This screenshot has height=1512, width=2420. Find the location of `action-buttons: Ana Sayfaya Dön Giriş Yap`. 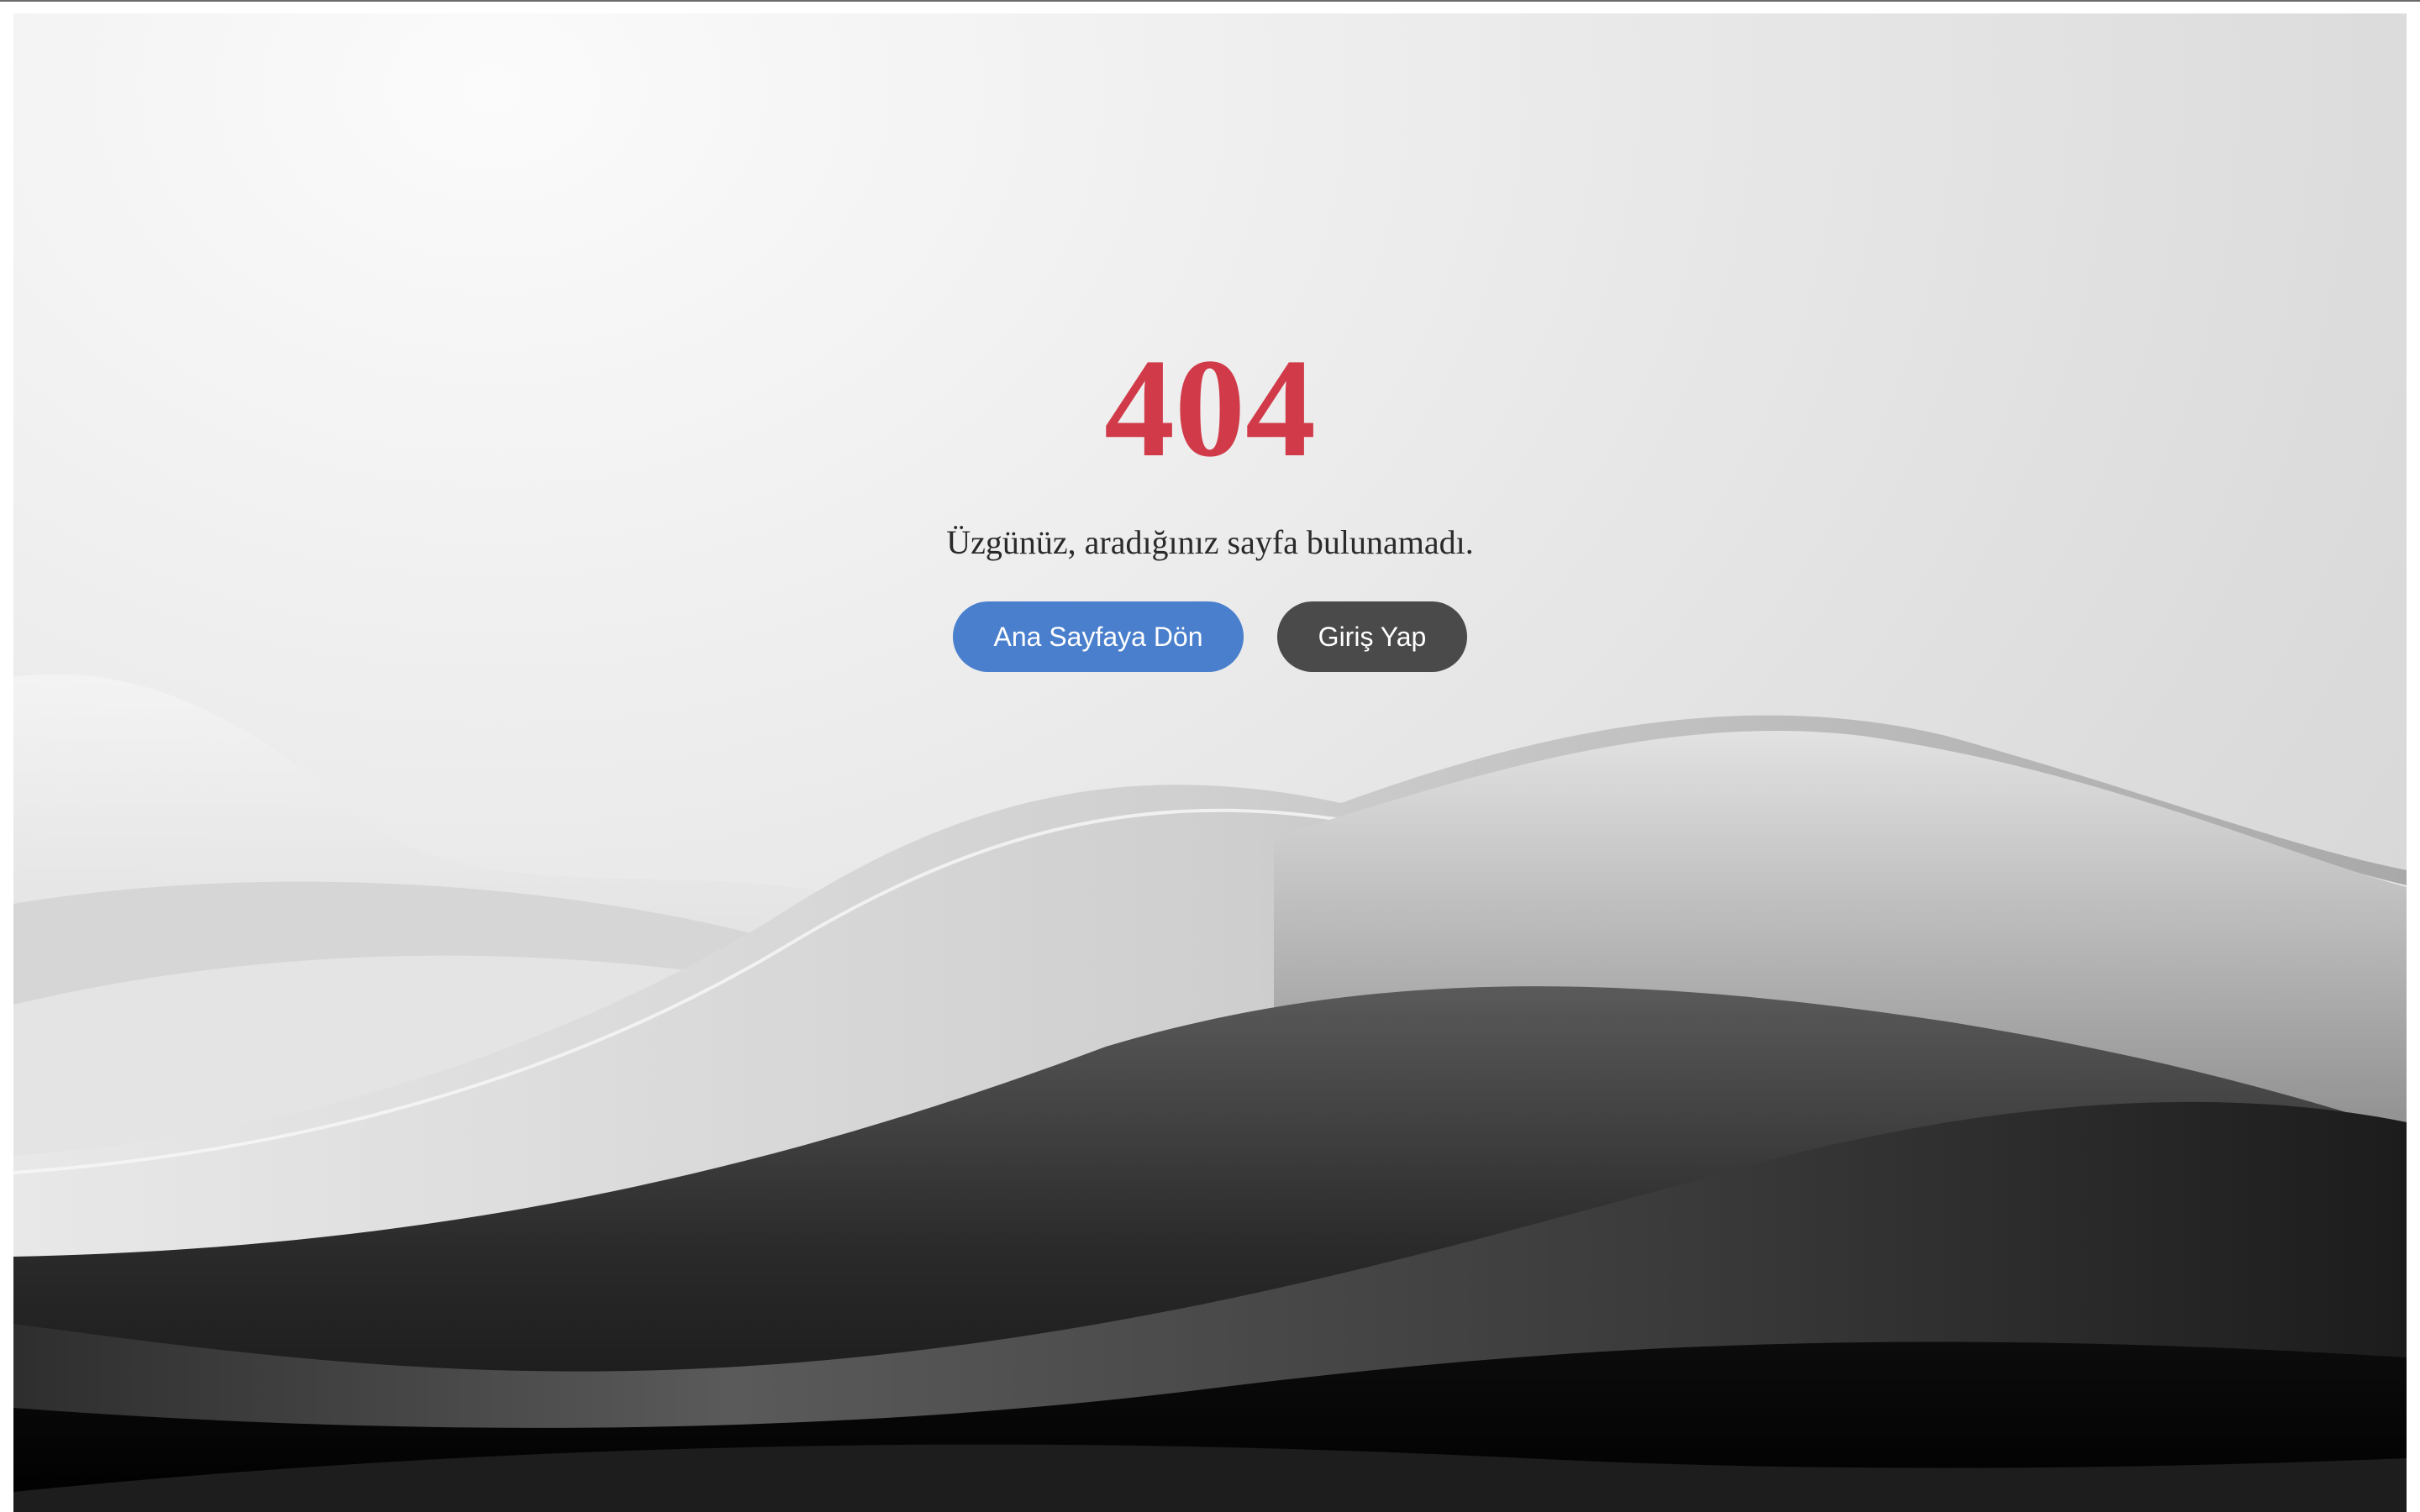

action-buttons: Ana Sayfaya Dön Giriş Yap is located at coordinates (1210, 636).